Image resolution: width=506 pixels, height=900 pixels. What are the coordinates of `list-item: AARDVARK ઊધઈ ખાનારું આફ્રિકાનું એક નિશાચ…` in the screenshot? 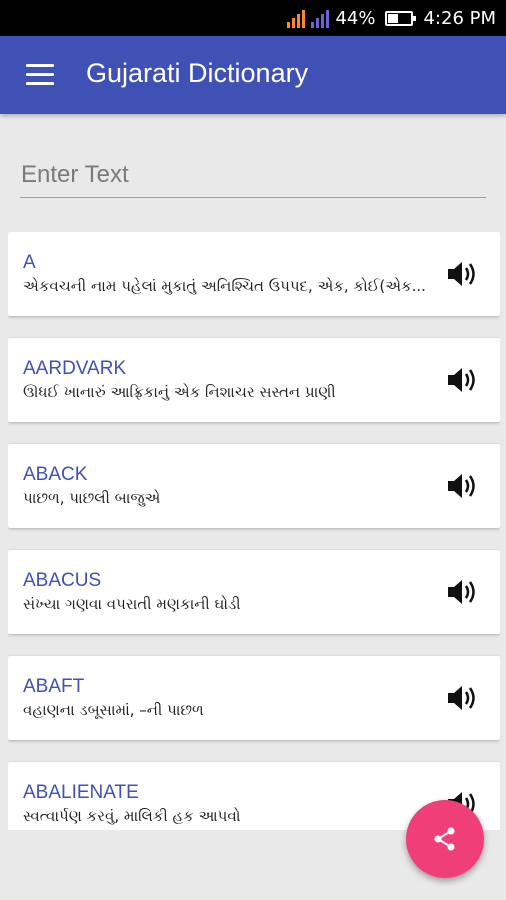 It's located at (254, 380).